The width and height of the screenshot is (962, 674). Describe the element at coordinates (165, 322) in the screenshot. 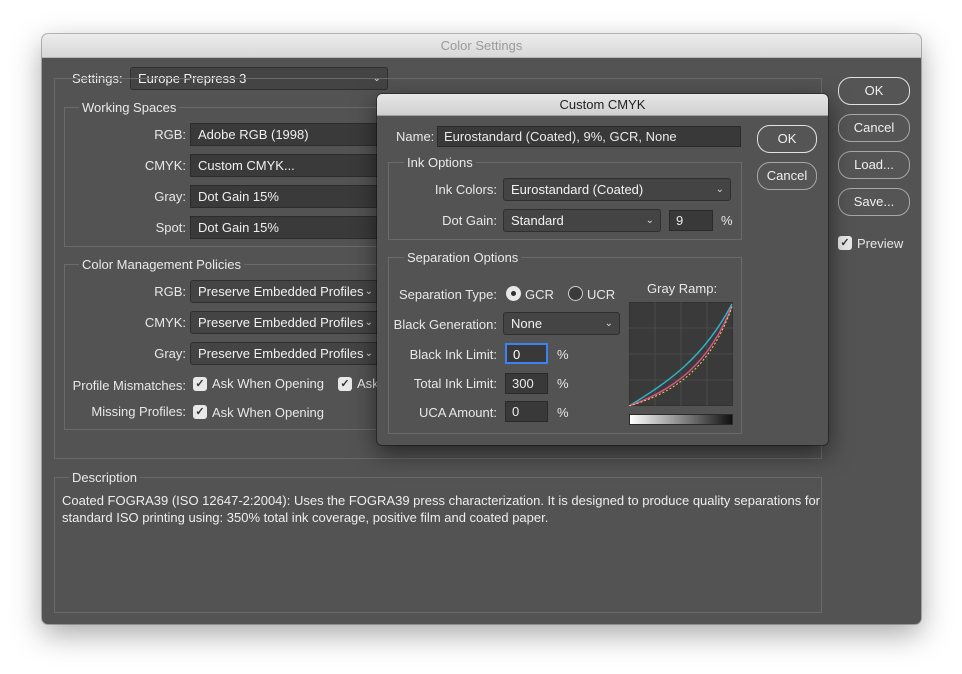

I see `policy-cmyk-label: CMYK:` at that location.